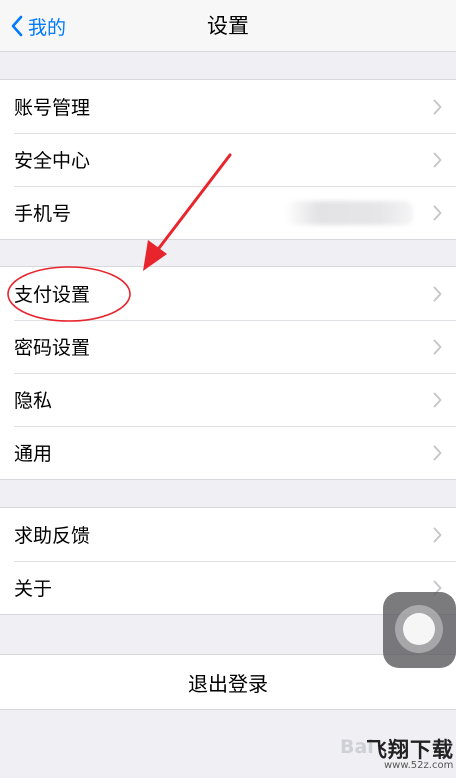 This screenshot has width=456, height=778. What do you see at coordinates (52, 161) in the screenshot?
I see `row-label: 安全中心` at bounding box center [52, 161].